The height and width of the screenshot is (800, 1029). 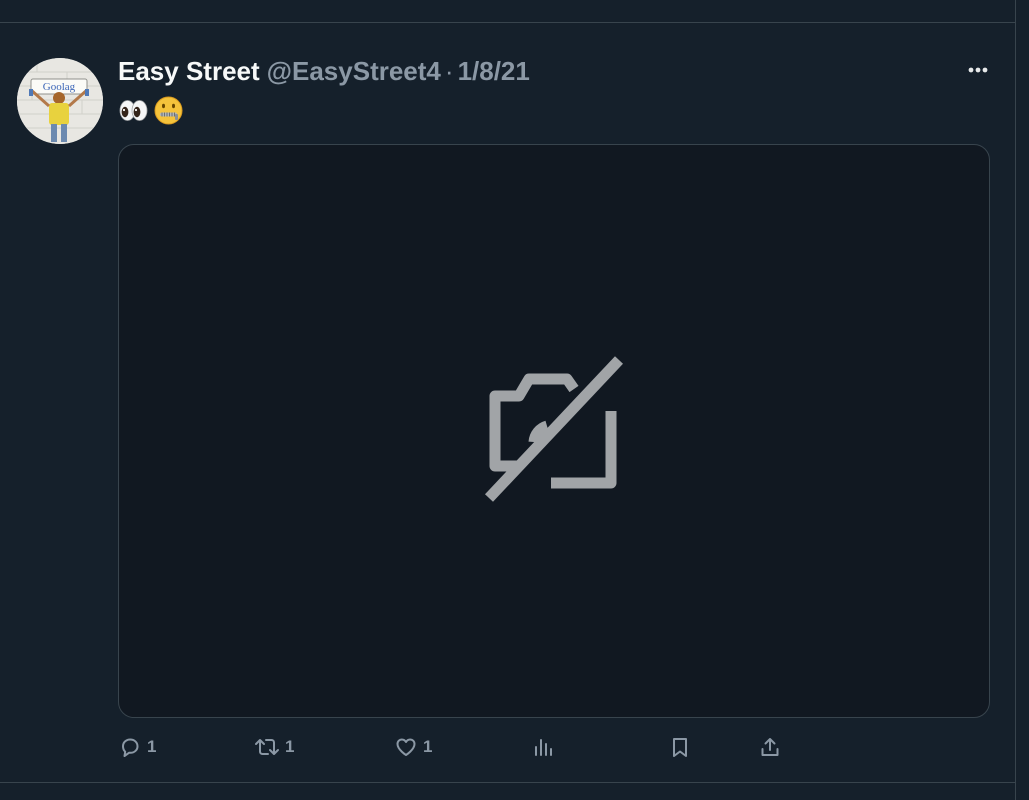 What do you see at coordinates (290, 746) in the screenshot?
I see `retweet-count: 1` at bounding box center [290, 746].